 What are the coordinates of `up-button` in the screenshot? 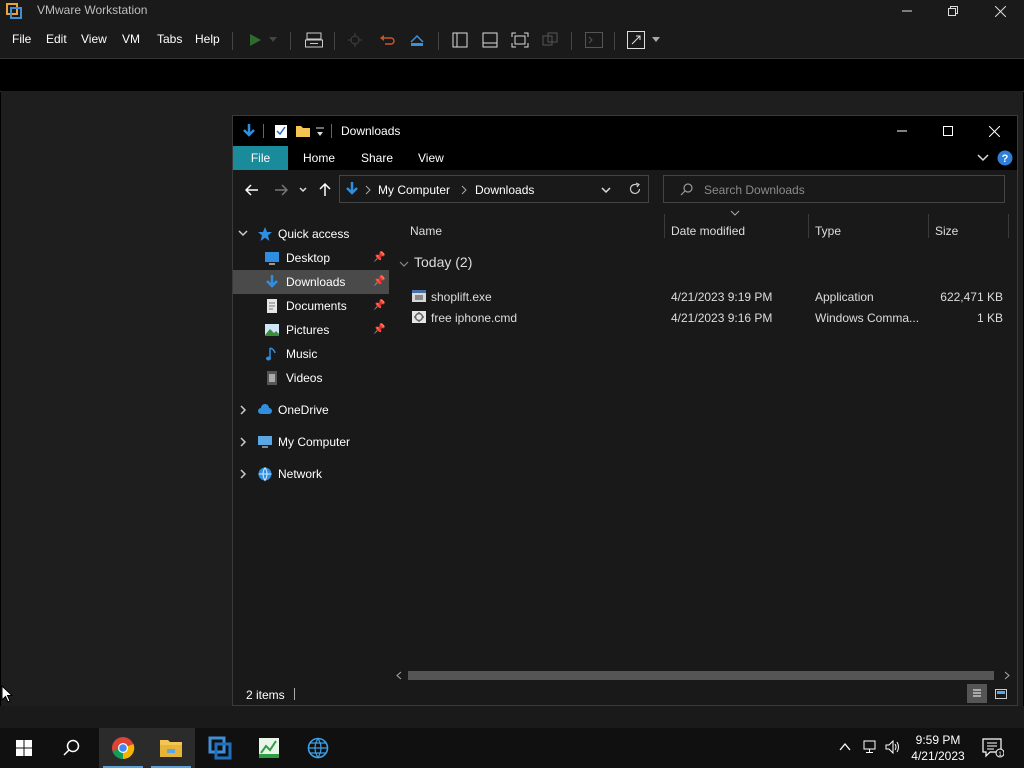 It's located at (325, 190).